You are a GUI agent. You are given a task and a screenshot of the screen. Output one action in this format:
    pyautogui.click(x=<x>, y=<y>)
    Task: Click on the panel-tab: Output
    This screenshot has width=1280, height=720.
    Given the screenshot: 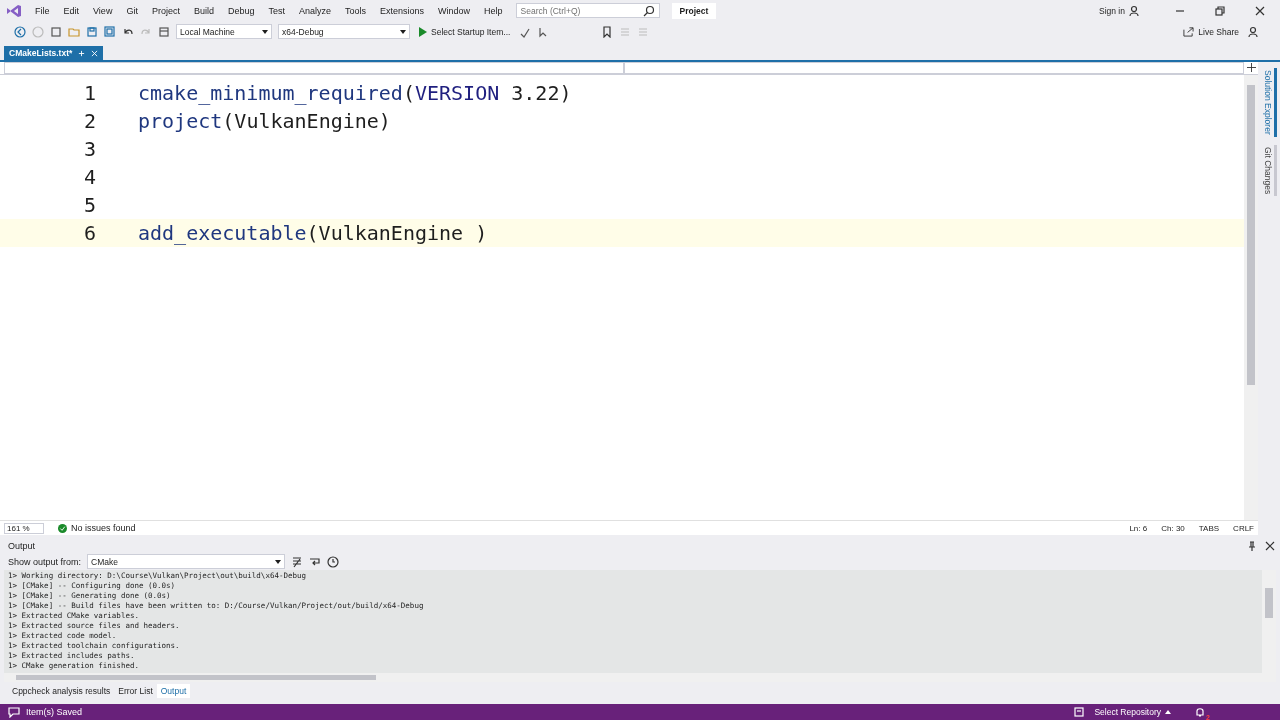 What is the action you would take?
    pyautogui.click(x=173, y=691)
    